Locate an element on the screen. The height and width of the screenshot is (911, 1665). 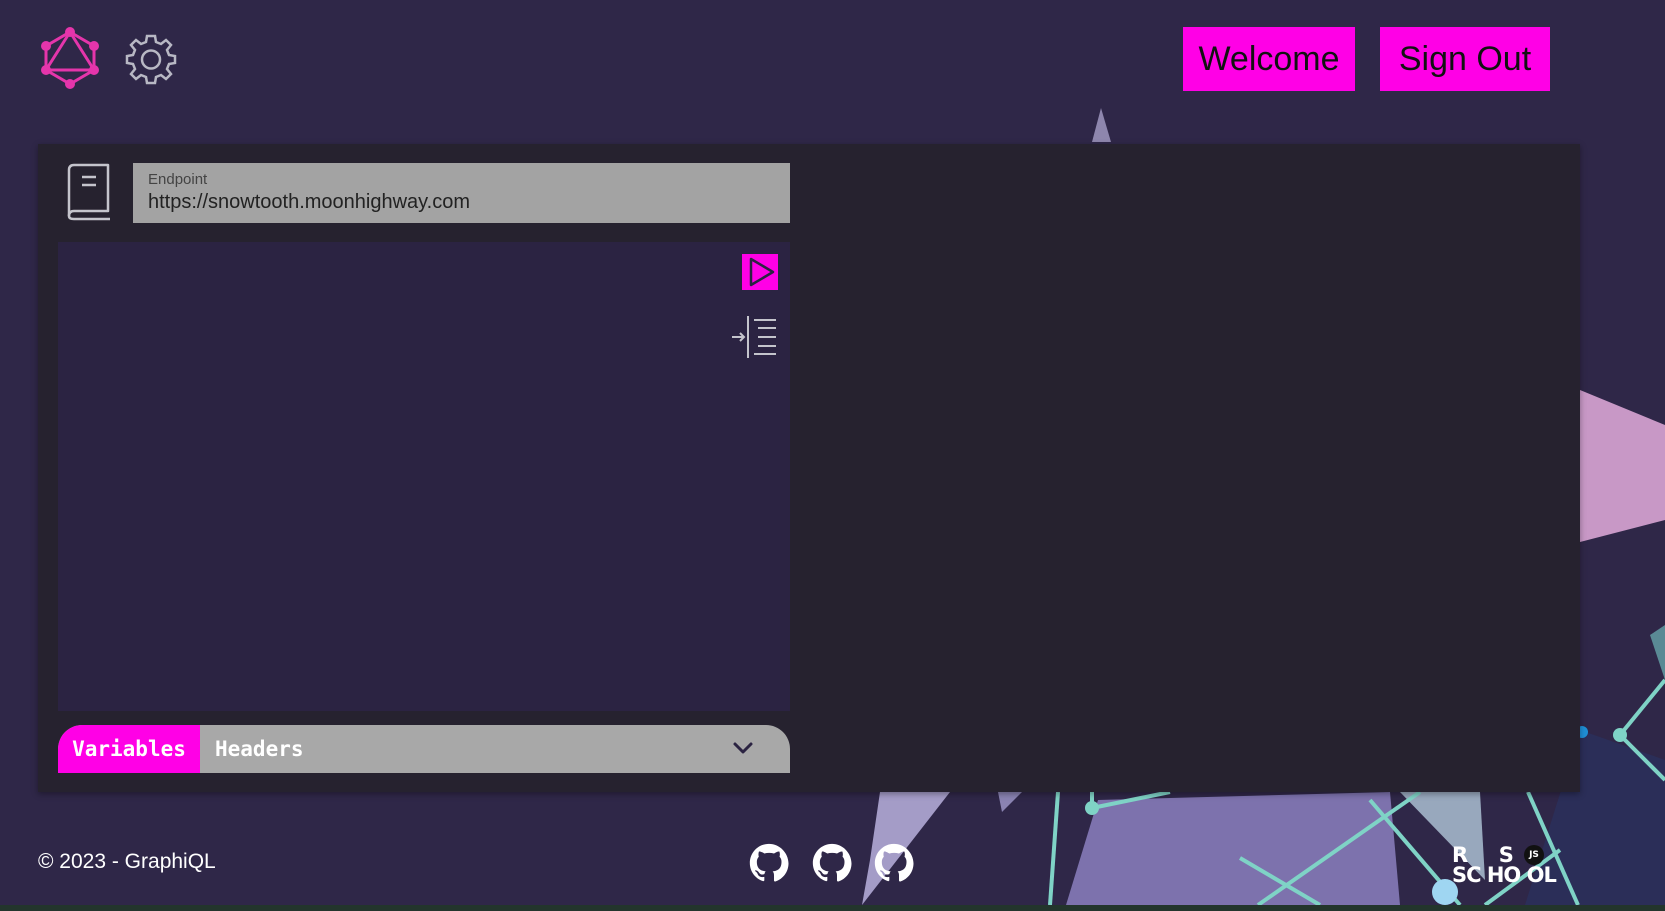
school-logo-top: R S is located at coordinates (1483, 855).